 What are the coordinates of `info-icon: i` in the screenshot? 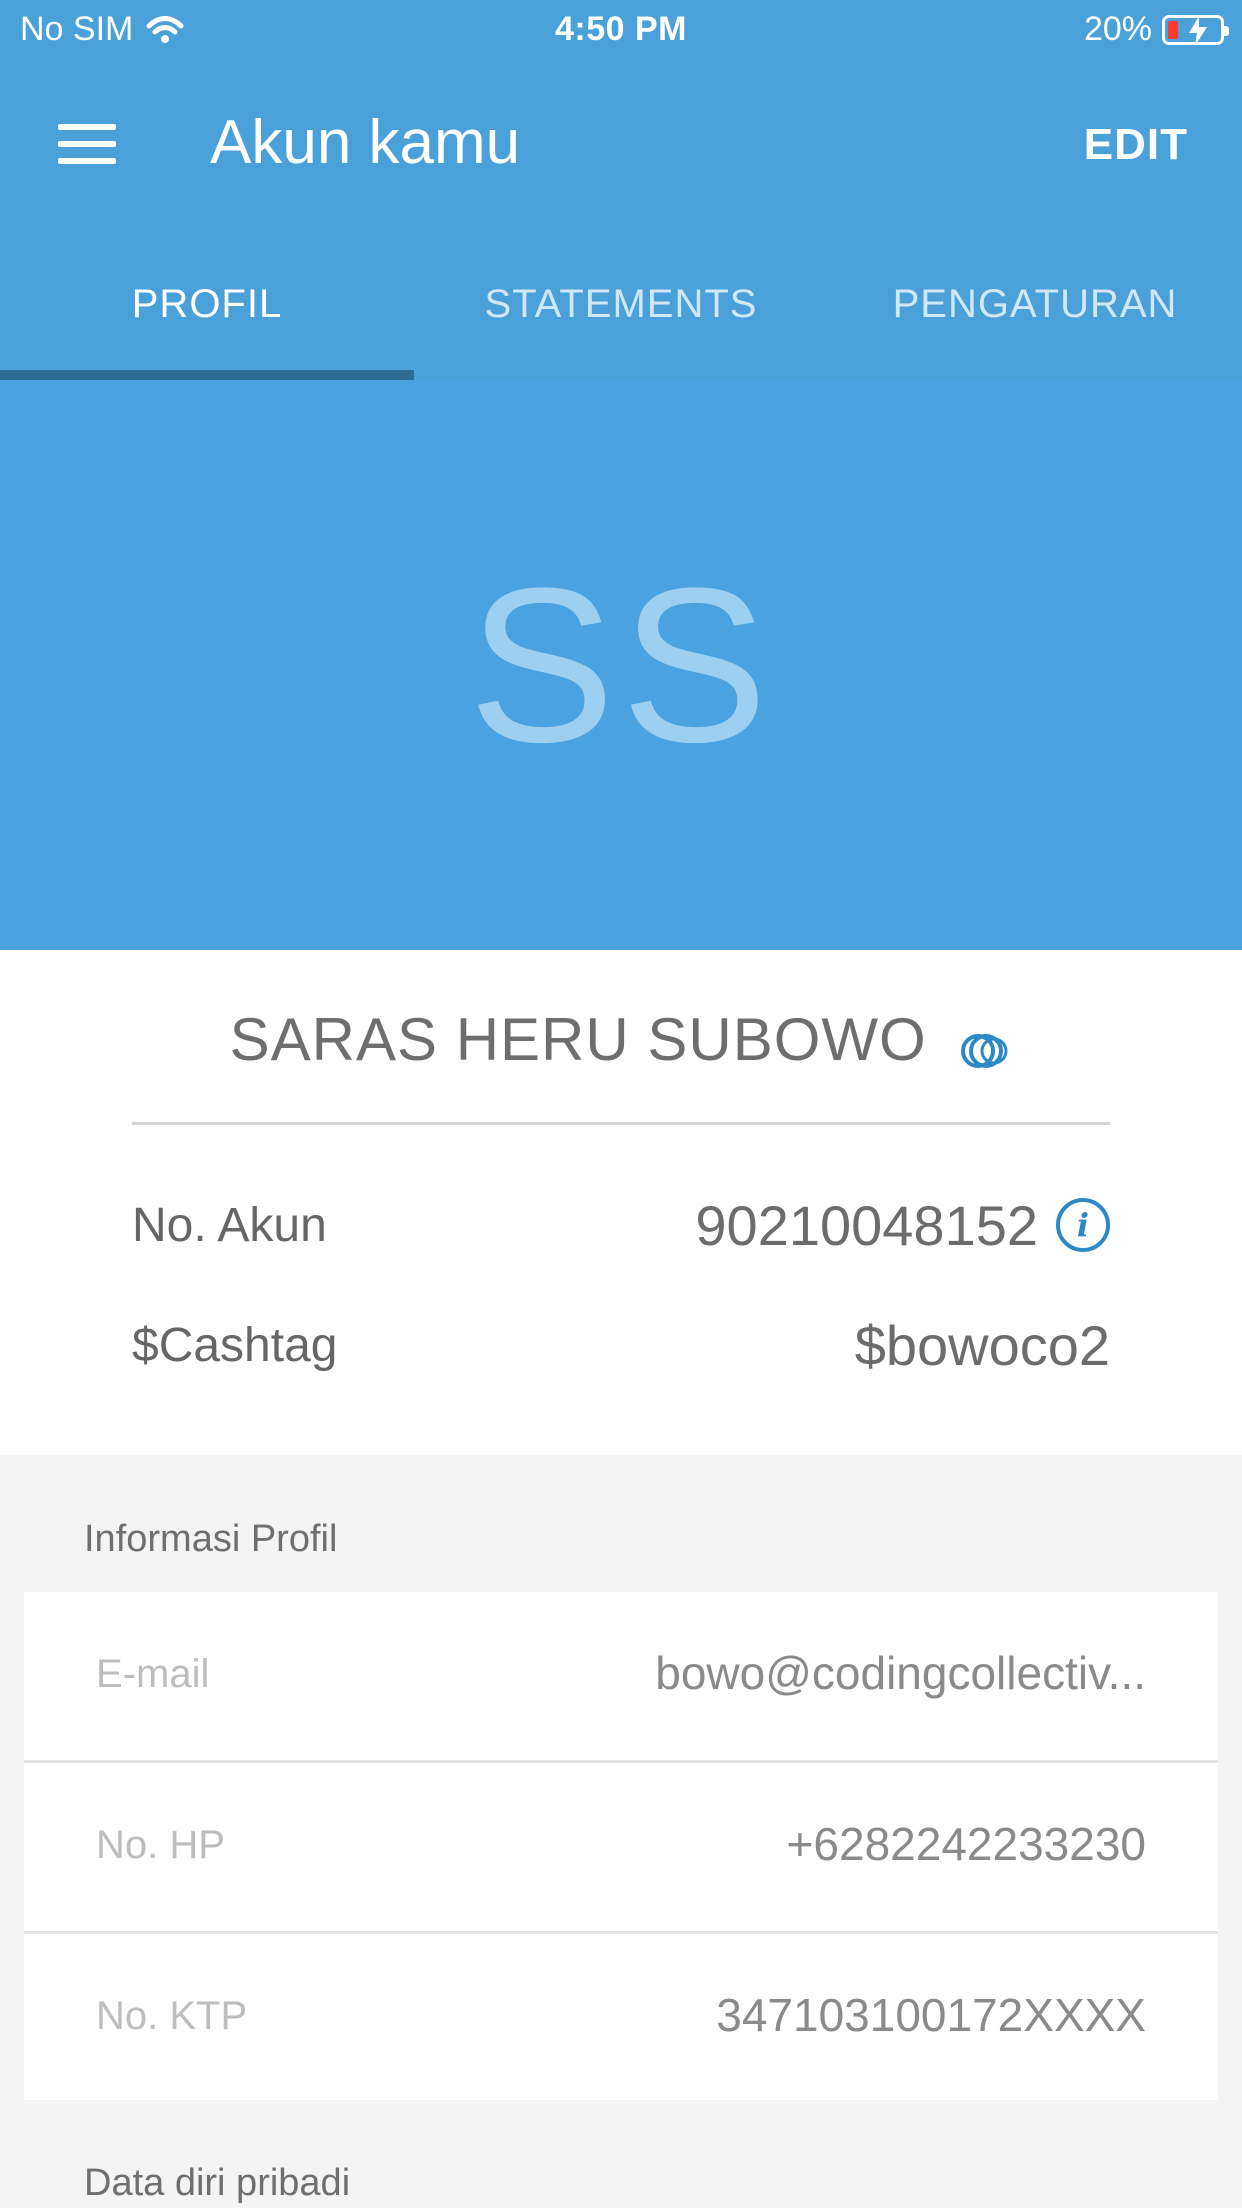 It's located at (1083, 1225).